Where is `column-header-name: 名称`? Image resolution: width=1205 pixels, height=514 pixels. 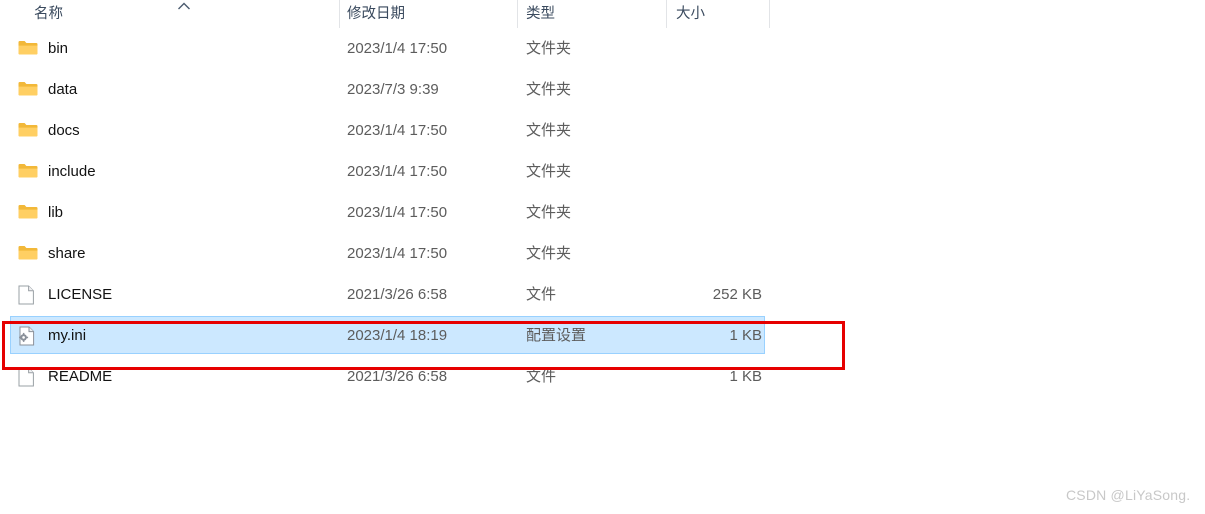 column-header-name: 名称 is located at coordinates (48, 14).